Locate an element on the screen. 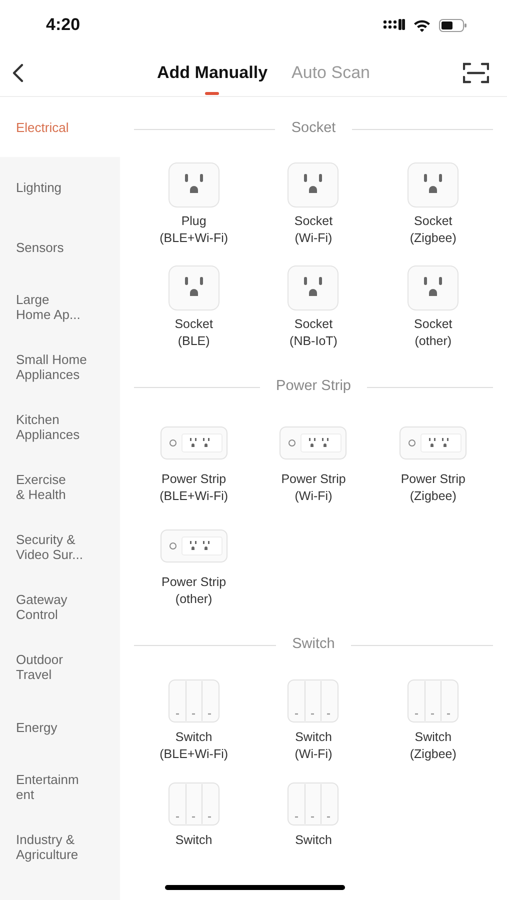  device-tile: Switch (BLE+Wi-Fi) is located at coordinates (194, 716).